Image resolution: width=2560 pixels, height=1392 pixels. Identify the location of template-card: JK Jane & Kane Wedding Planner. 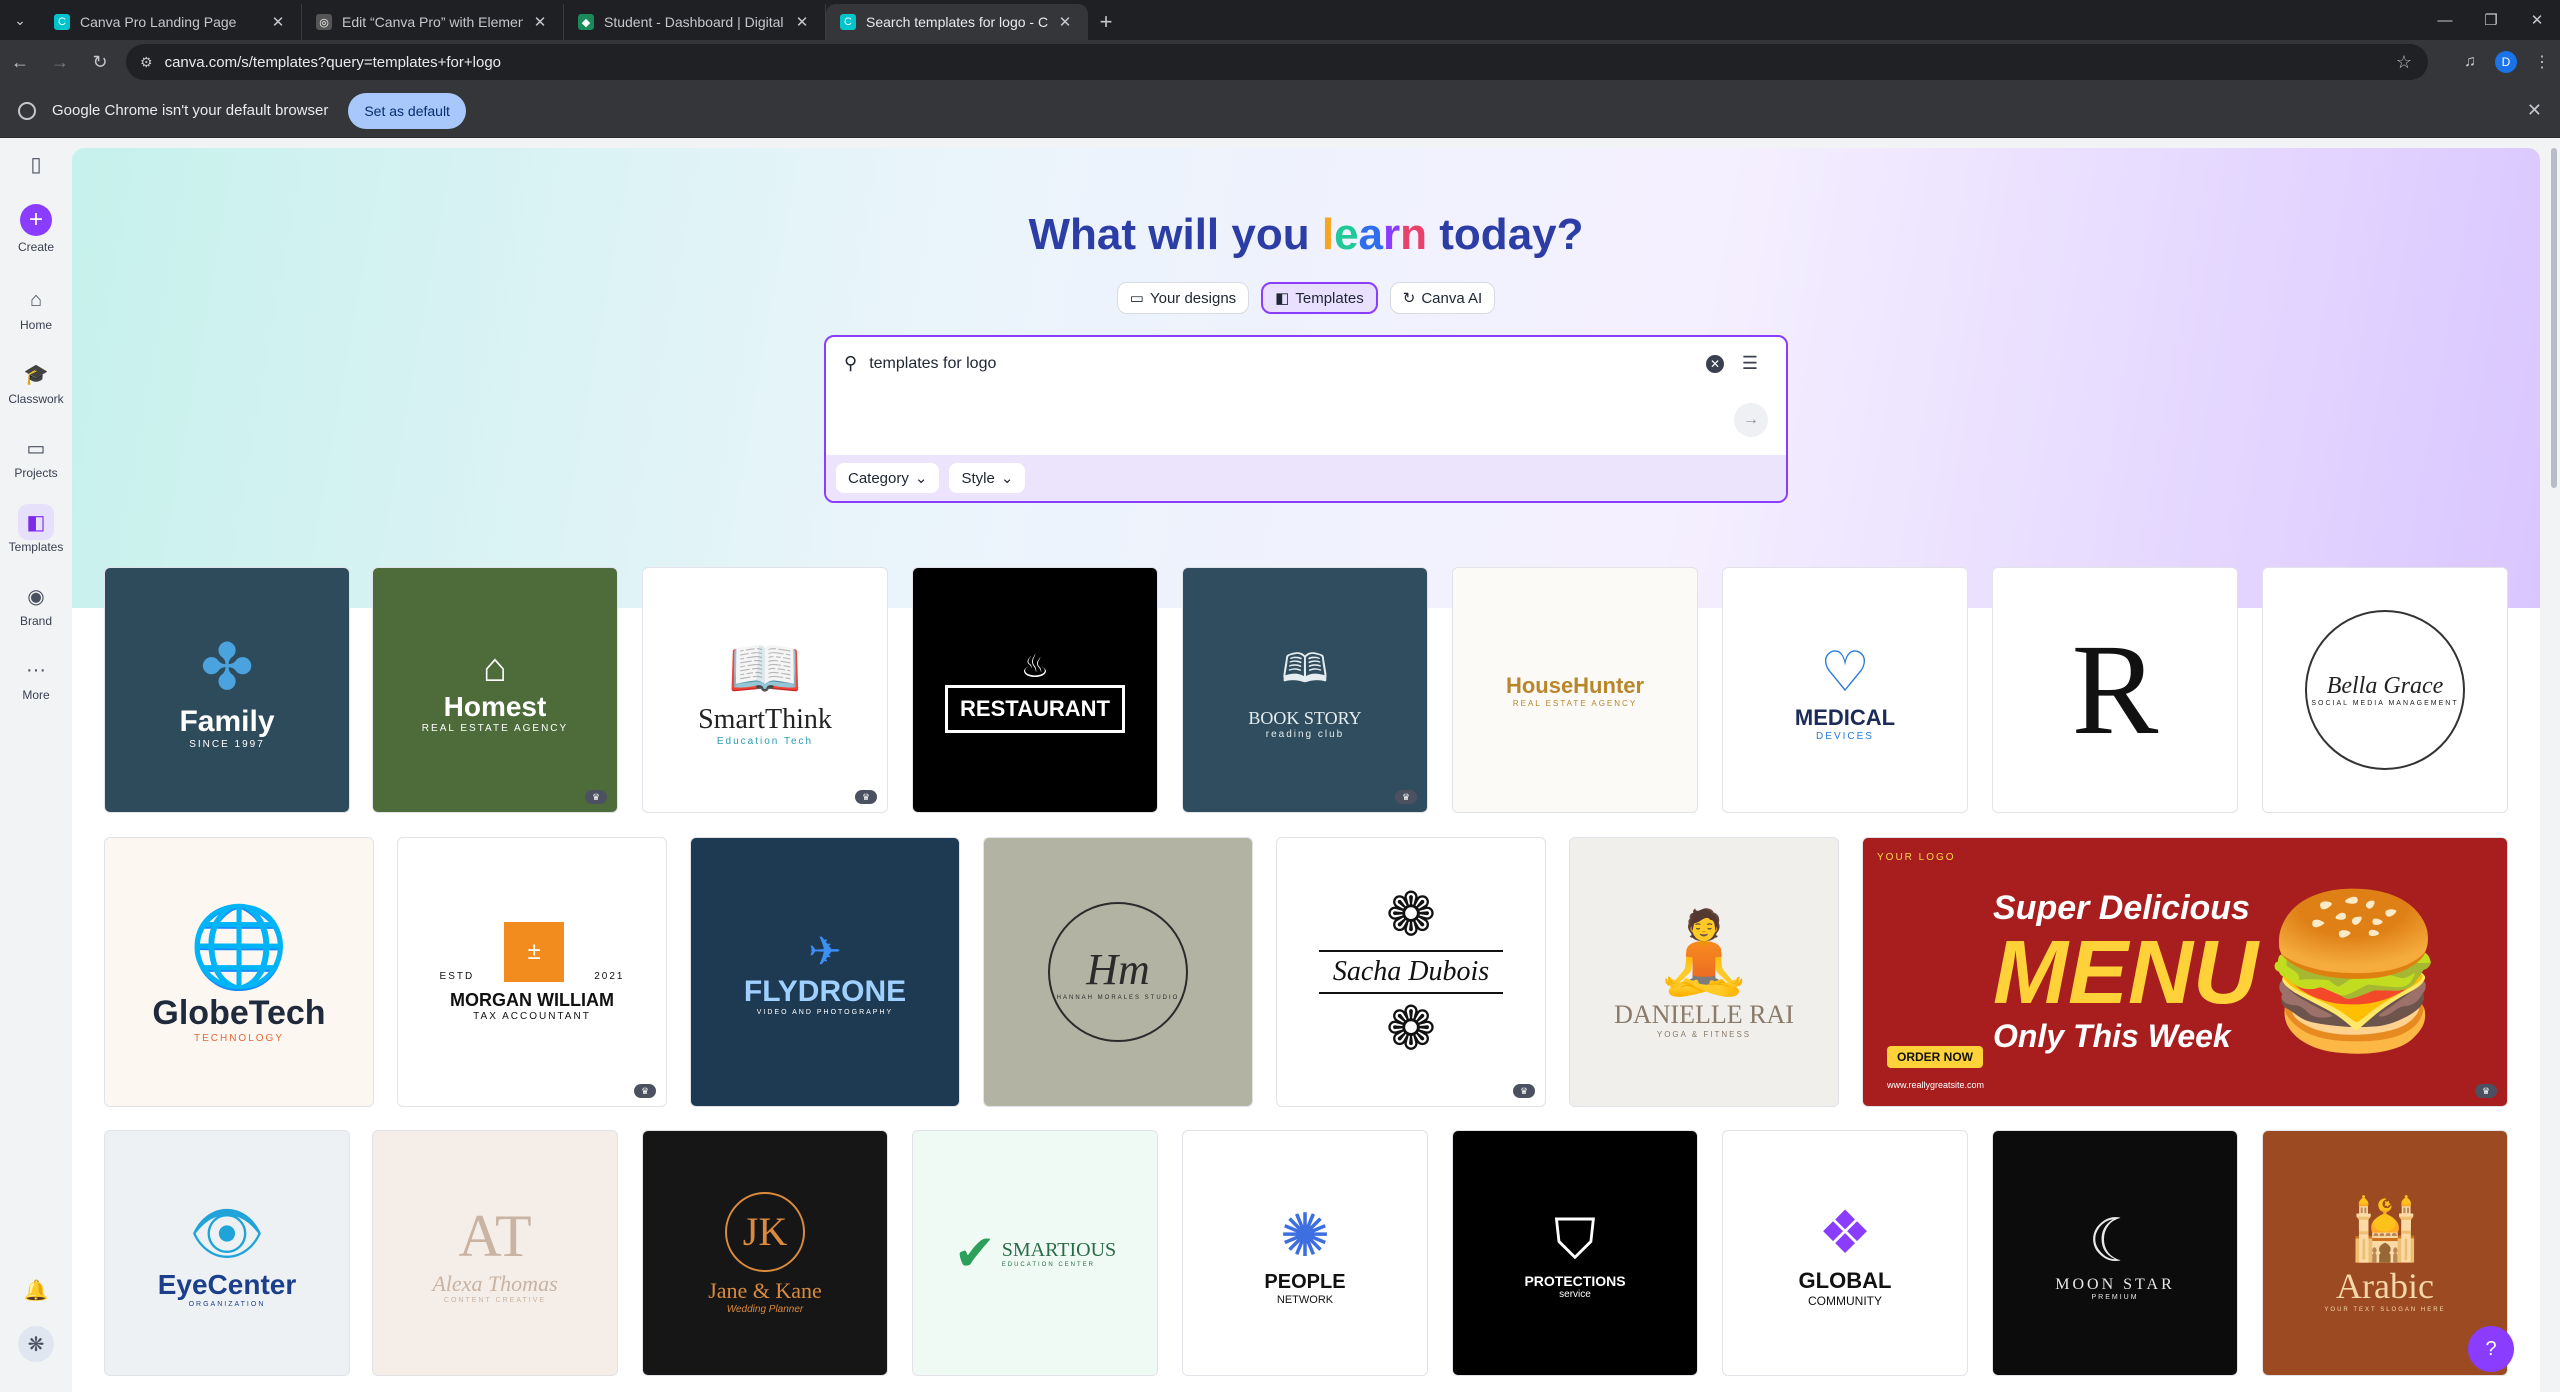
(765, 1253).